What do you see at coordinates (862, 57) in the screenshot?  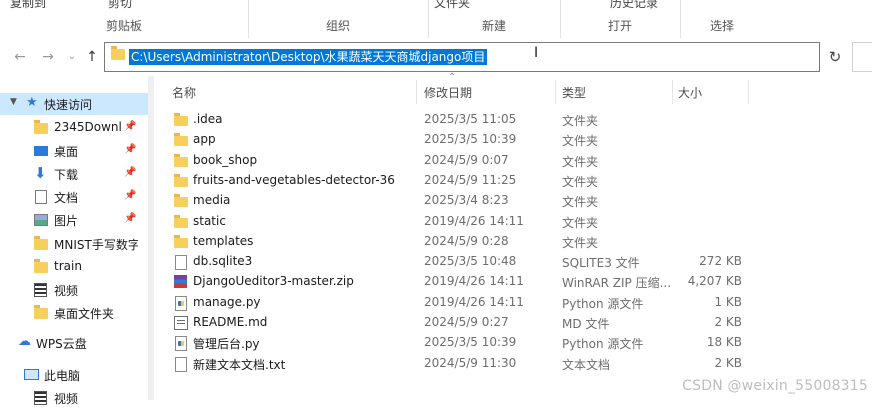 I see `search-input` at bounding box center [862, 57].